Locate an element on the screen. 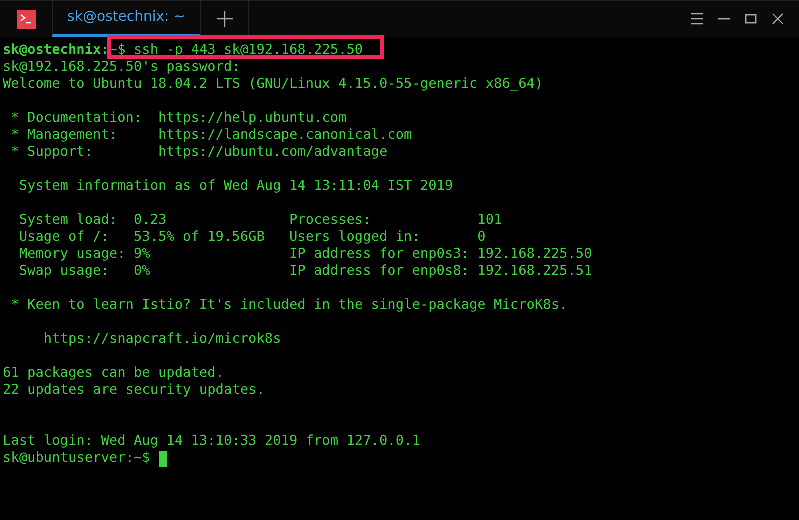 The image size is (799, 520). output-line: Memory usage: 9% IP address for enp0s3: 192.168.225.50 is located at coordinates (305, 254).